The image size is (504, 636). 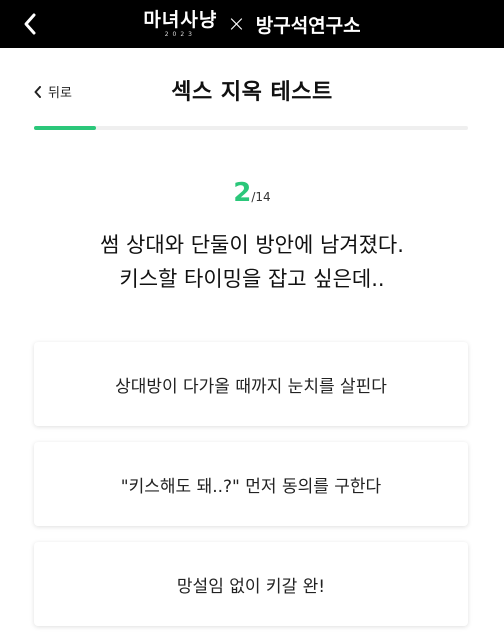 I want to click on current-question-number: 2, so click(x=242, y=193).